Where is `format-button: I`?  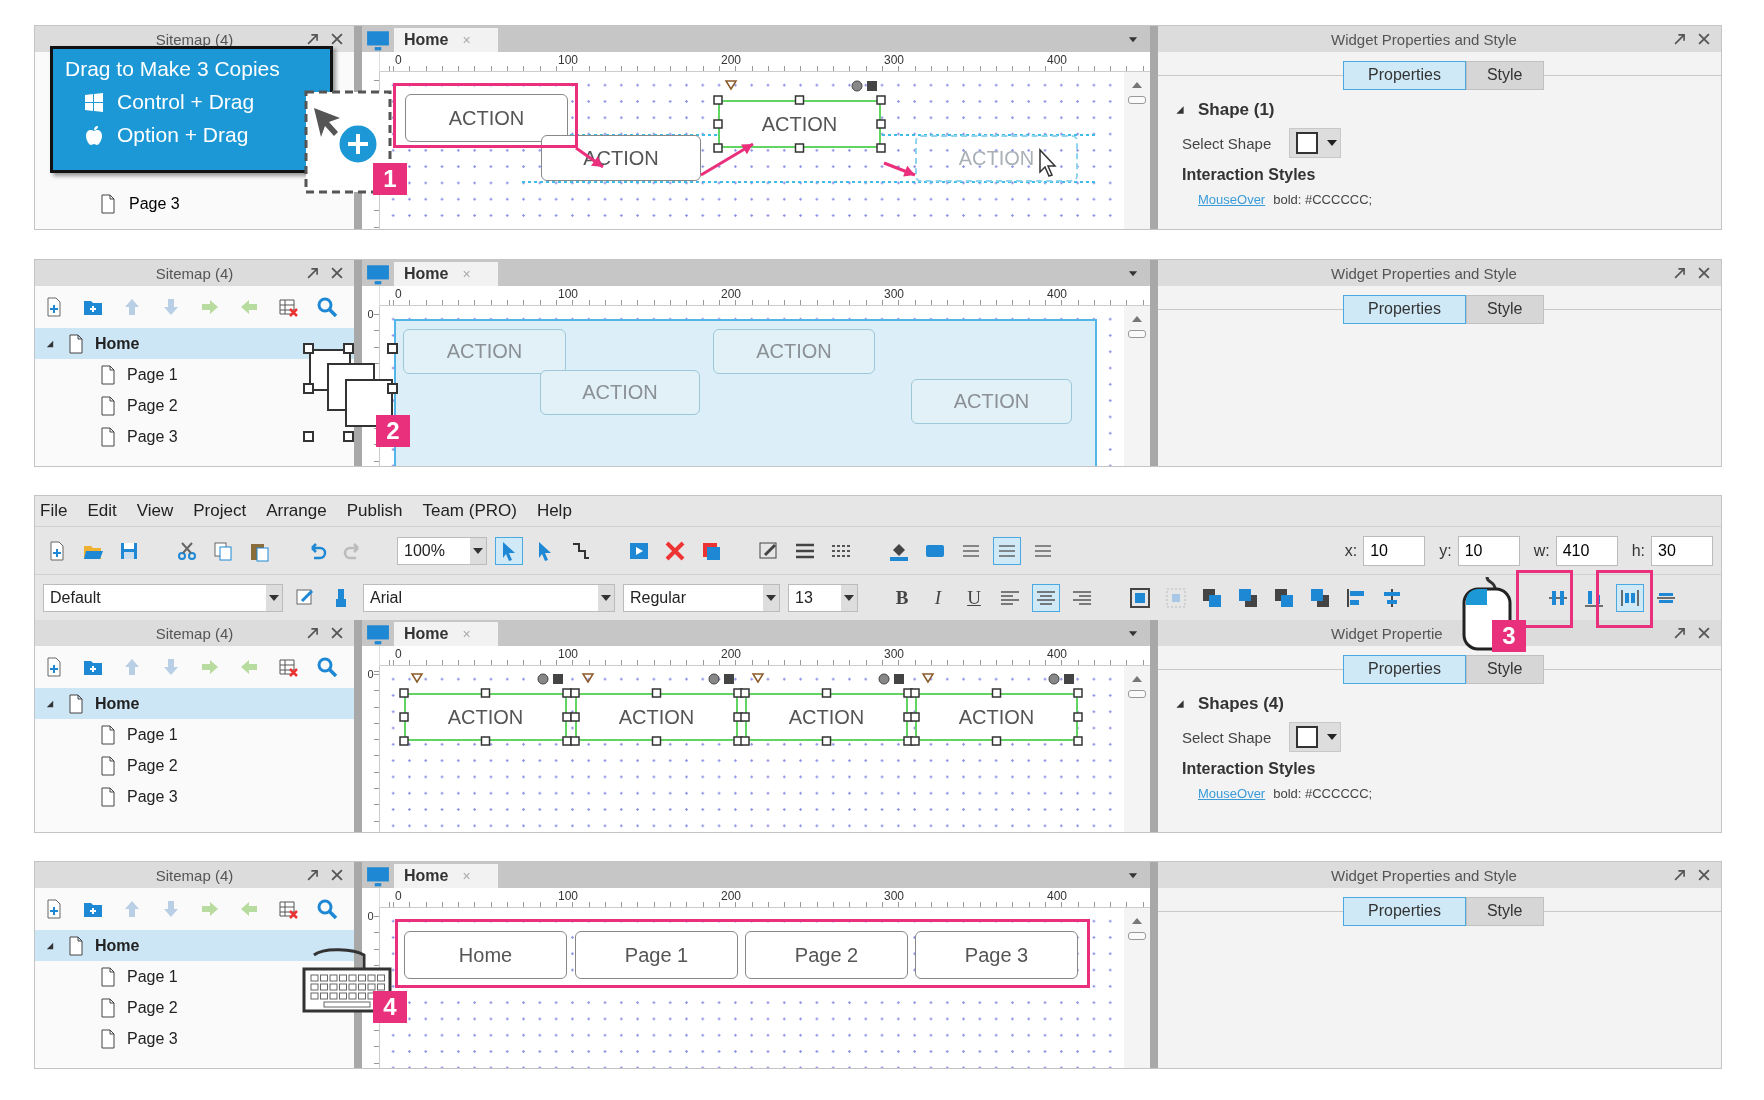
format-button: I is located at coordinates (938, 597).